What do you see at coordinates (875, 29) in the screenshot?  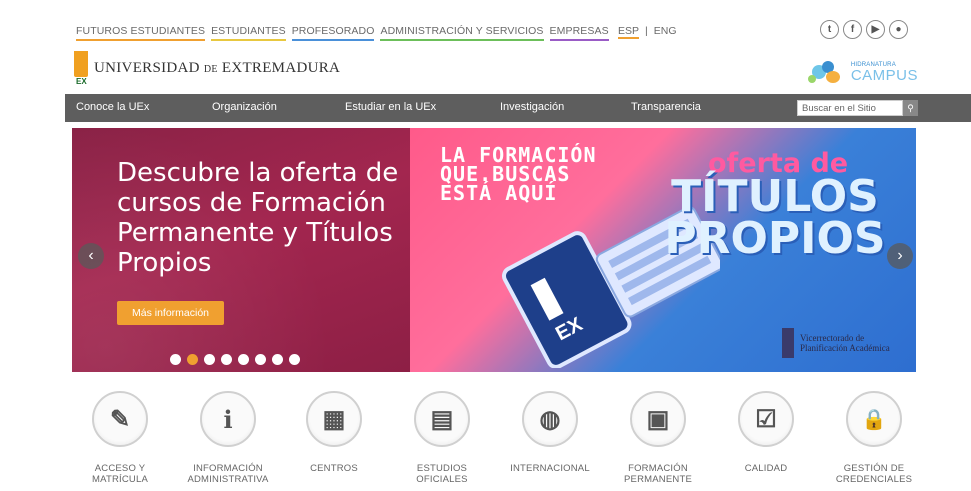 I see `youtube-icon: ▶` at bounding box center [875, 29].